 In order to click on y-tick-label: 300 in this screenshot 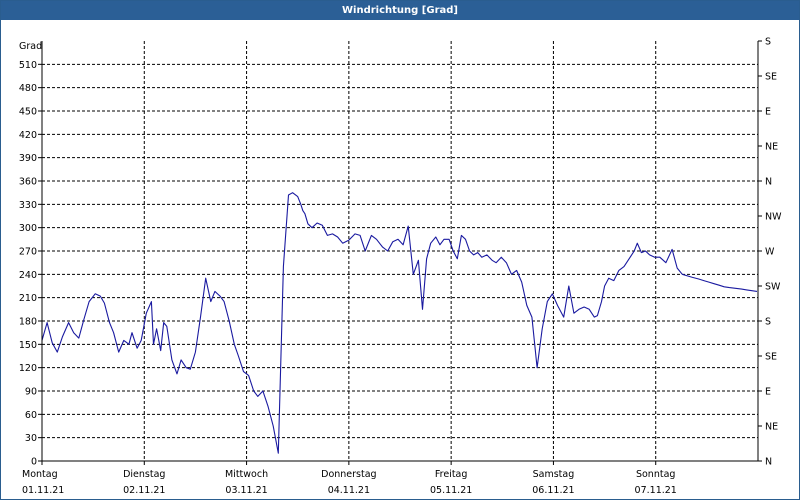, I will do `click(28, 228)`.